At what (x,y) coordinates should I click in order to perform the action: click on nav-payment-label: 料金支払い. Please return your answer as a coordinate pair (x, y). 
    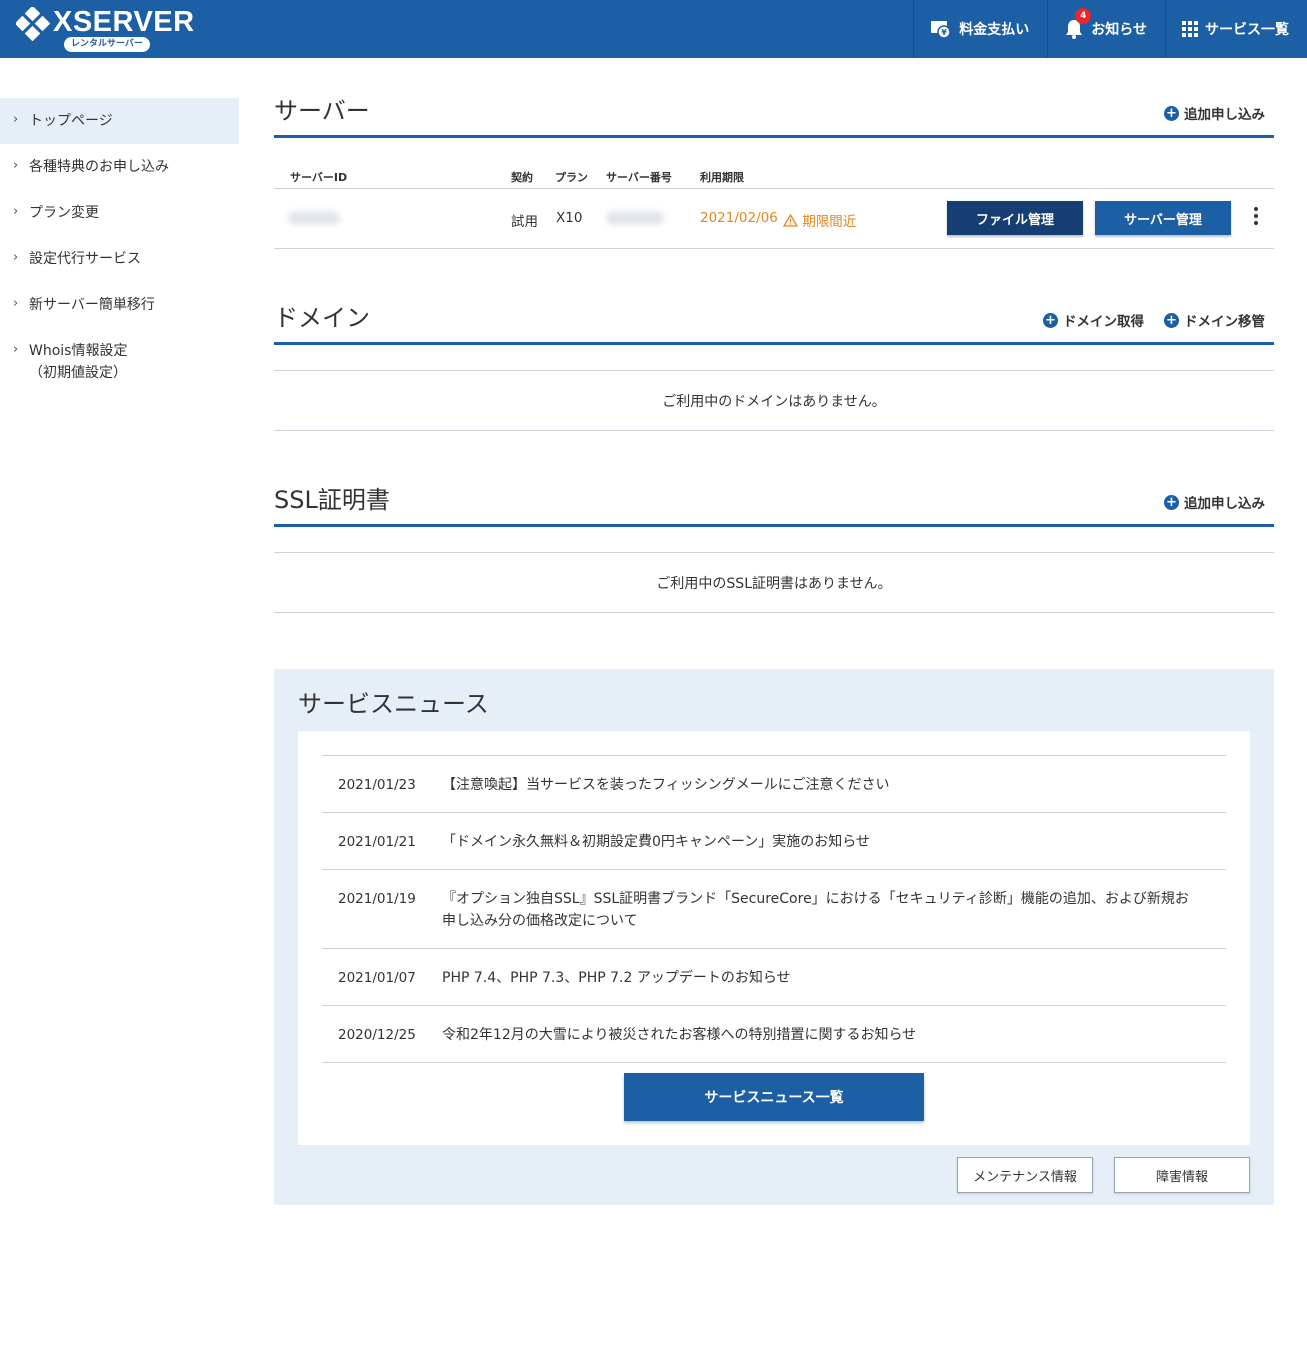
    Looking at the image, I should click on (994, 30).